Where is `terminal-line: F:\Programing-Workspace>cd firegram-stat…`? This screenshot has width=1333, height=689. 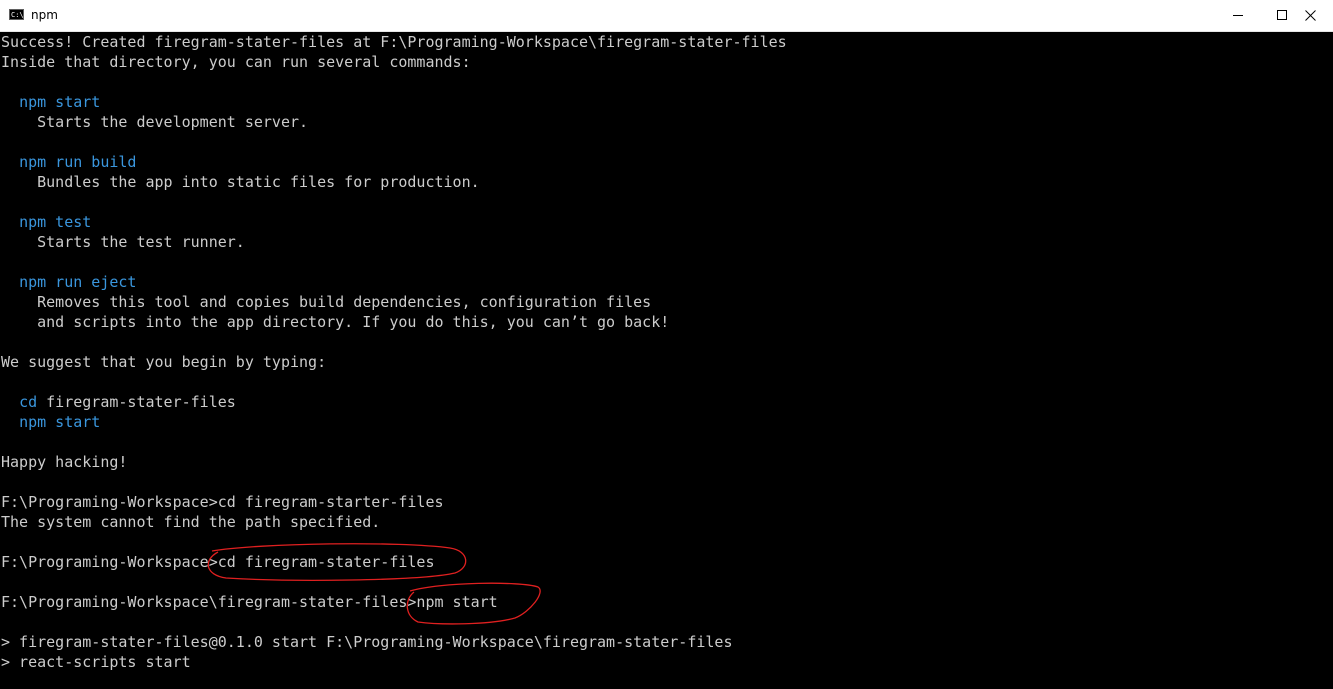 terminal-line: F:\Programing-Workspace>cd firegram-stat… is located at coordinates (666, 562).